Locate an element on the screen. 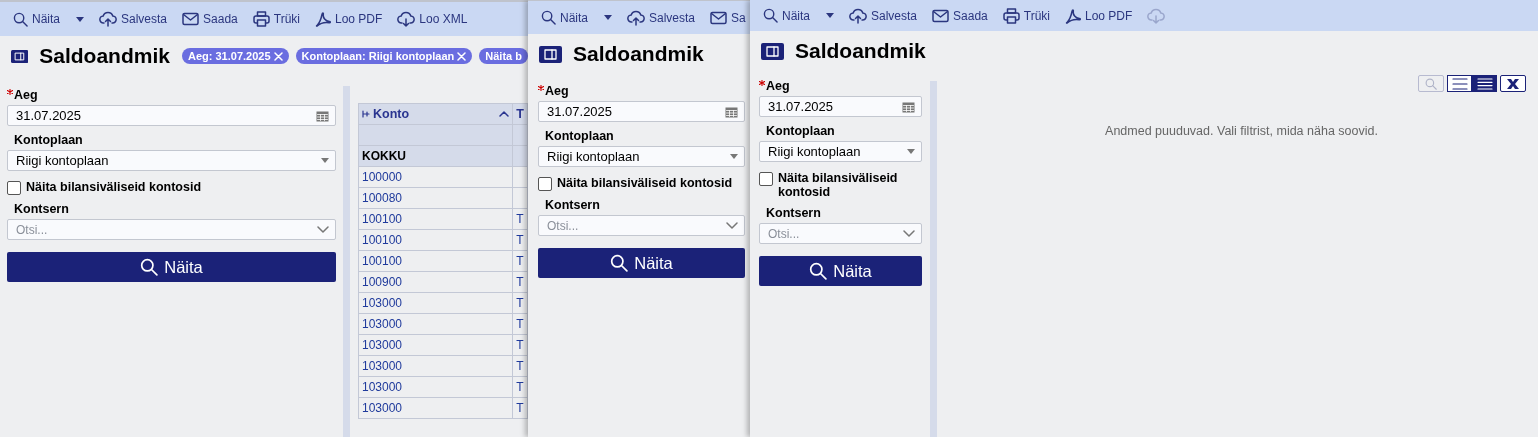 This screenshot has height=437, width=1538. column-header: Konto is located at coordinates (435, 114).